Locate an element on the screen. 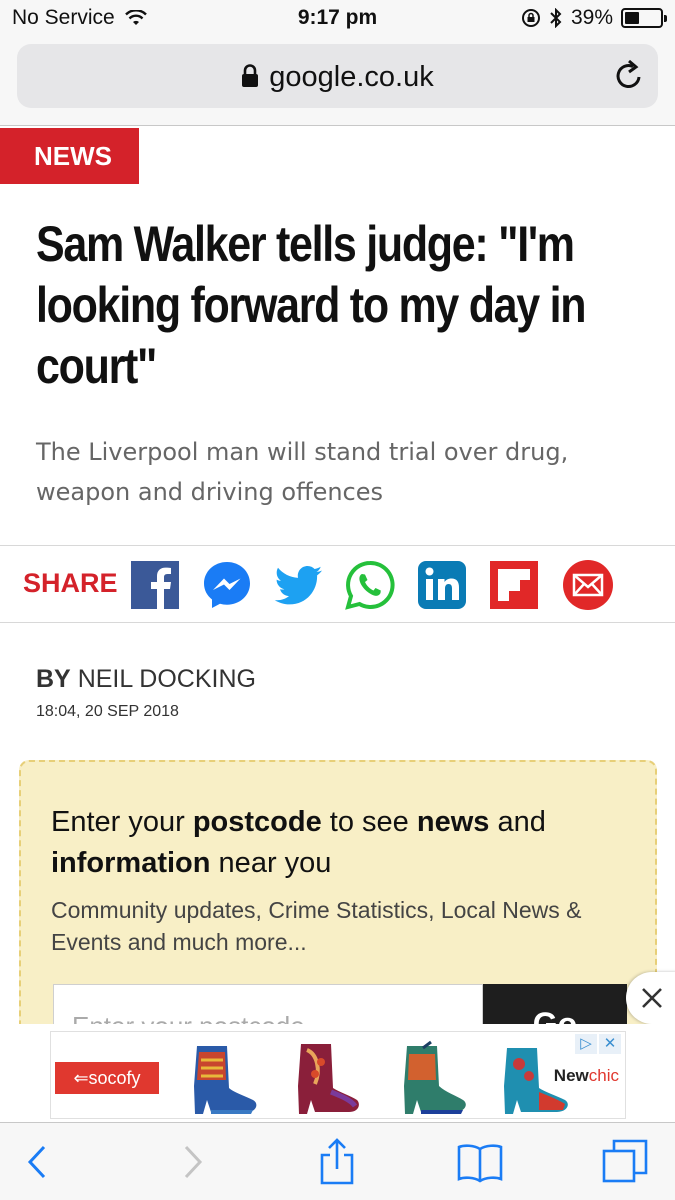 The height and width of the screenshot is (1200, 675). address-bar: google.co.uk is located at coordinates (337, 76).